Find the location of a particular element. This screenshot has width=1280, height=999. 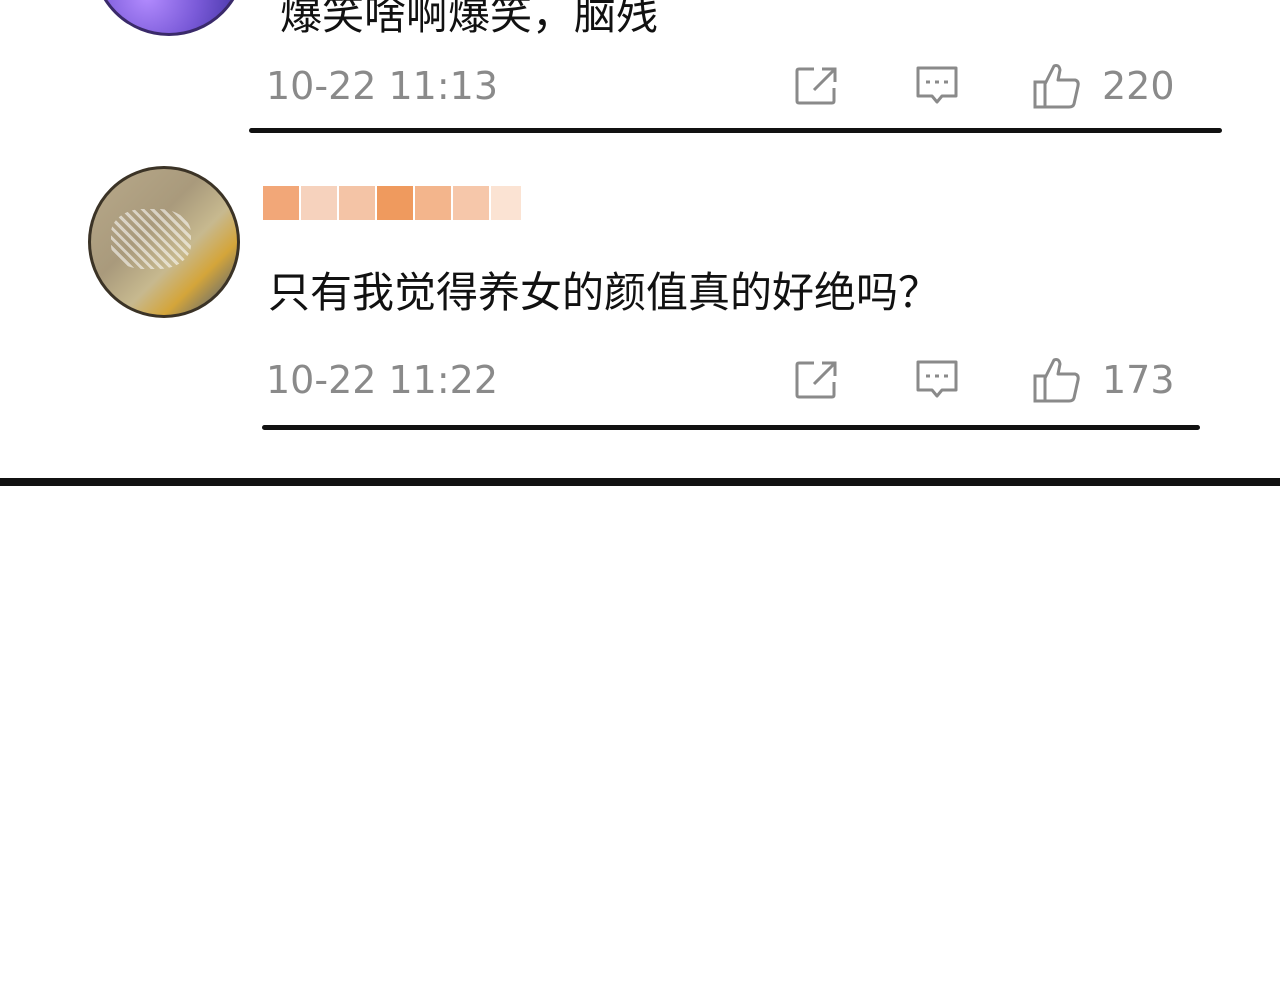

username-pixelated is located at coordinates (394, 203).